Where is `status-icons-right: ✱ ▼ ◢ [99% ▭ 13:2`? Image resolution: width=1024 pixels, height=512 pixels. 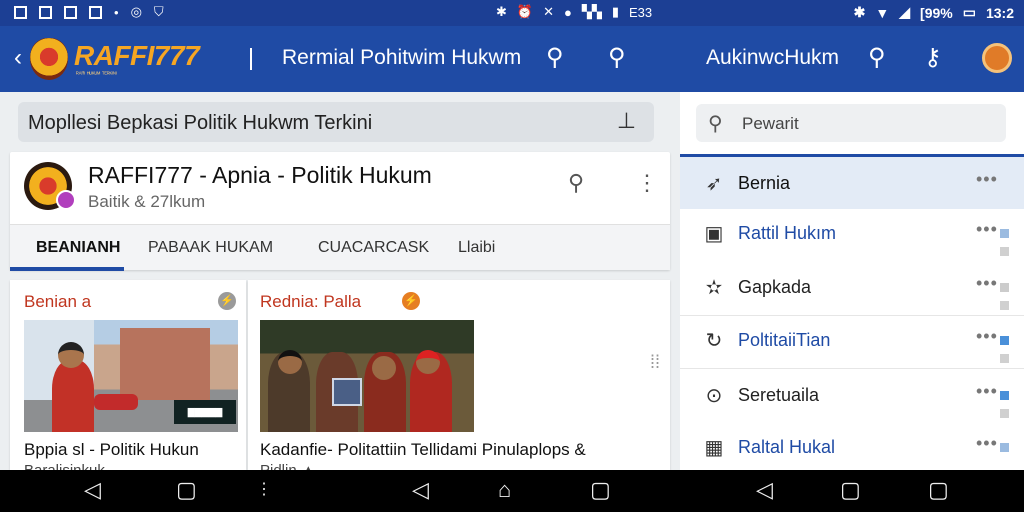
status-icons-right: ✱ ▼ ◢ [99% ▭ 13:2 is located at coordinates (934, 12).